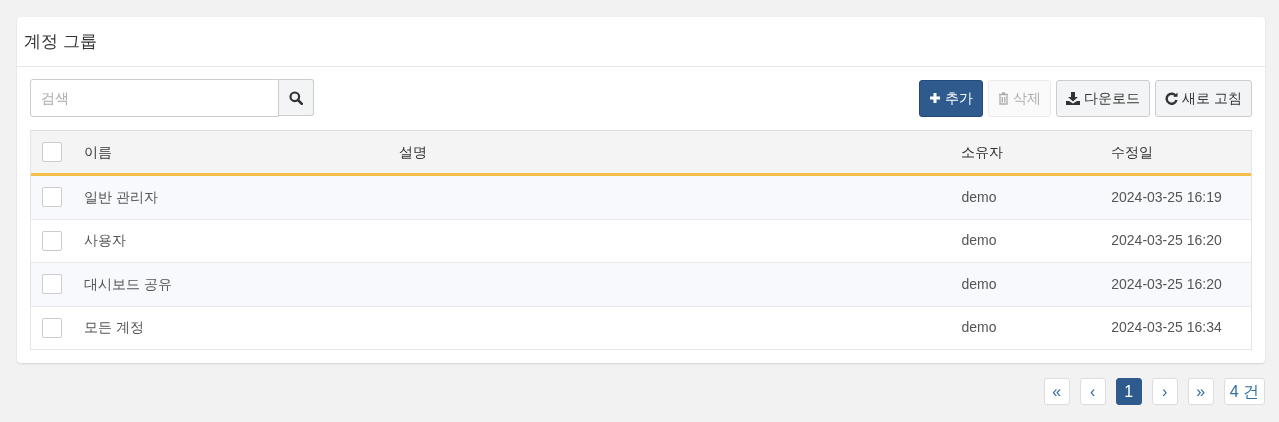 Image resolution: width=1279 pixels, height=422 pixels. What do you see at coordinates (154, 98) in the screenshot?
I see `search-field: 검색` at bounding box center [154, 98].